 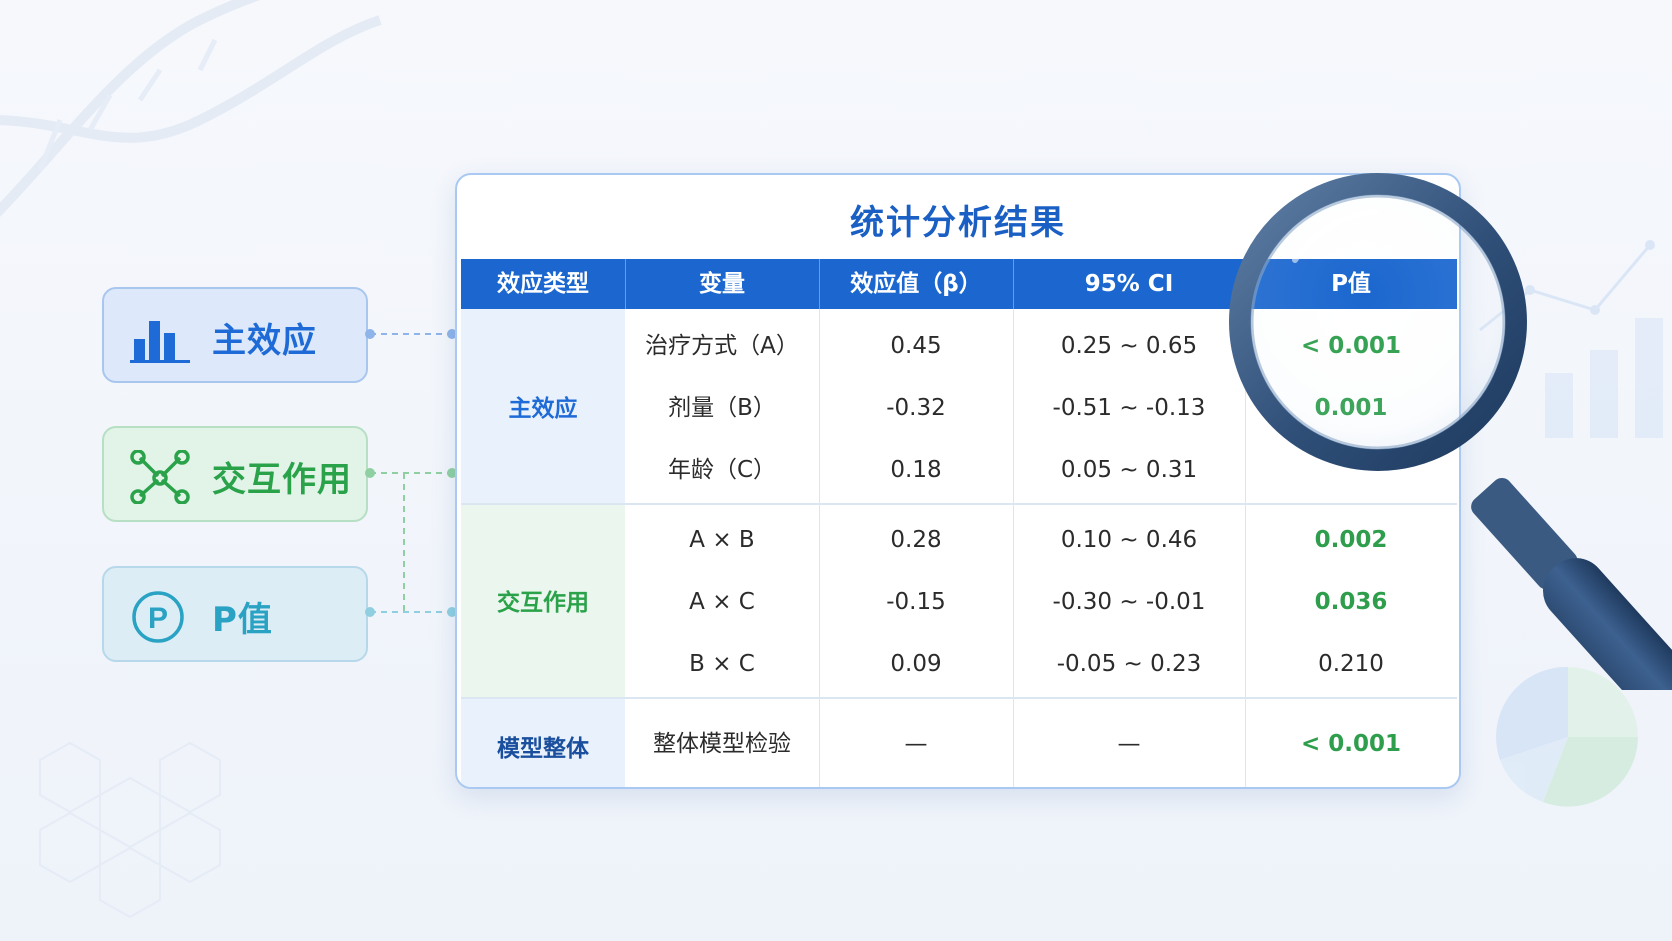 I want to click on header-beta: 效应值（β）, so click(x=916, y=284).